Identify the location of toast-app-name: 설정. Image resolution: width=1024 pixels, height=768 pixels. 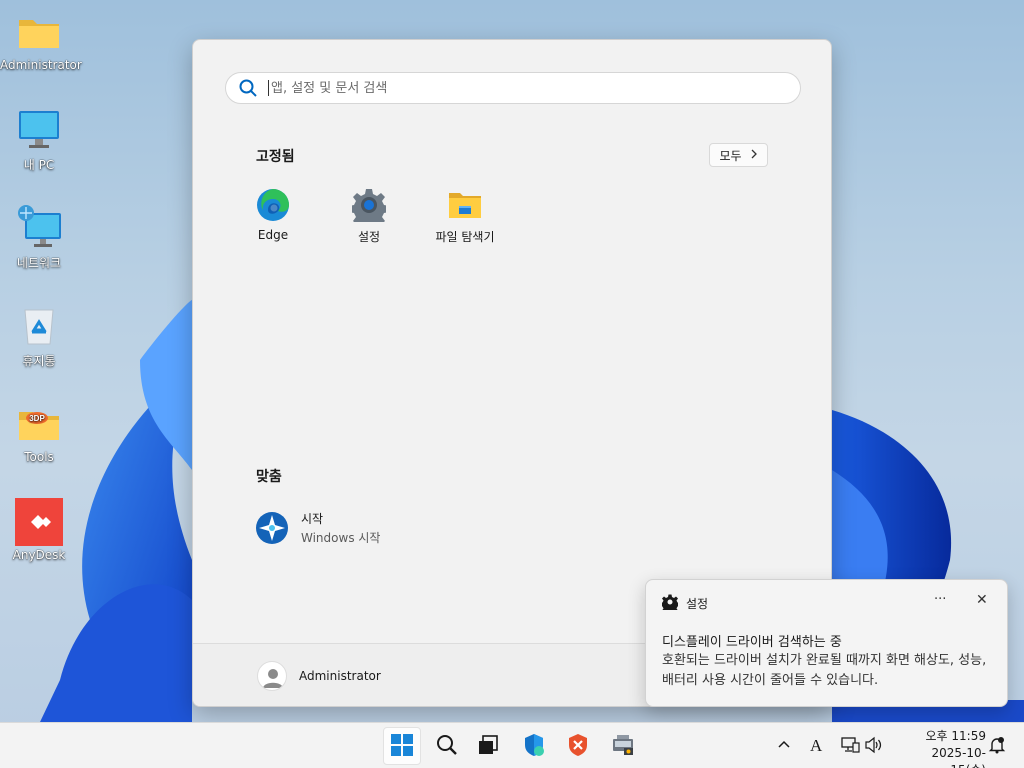
(697, 604).